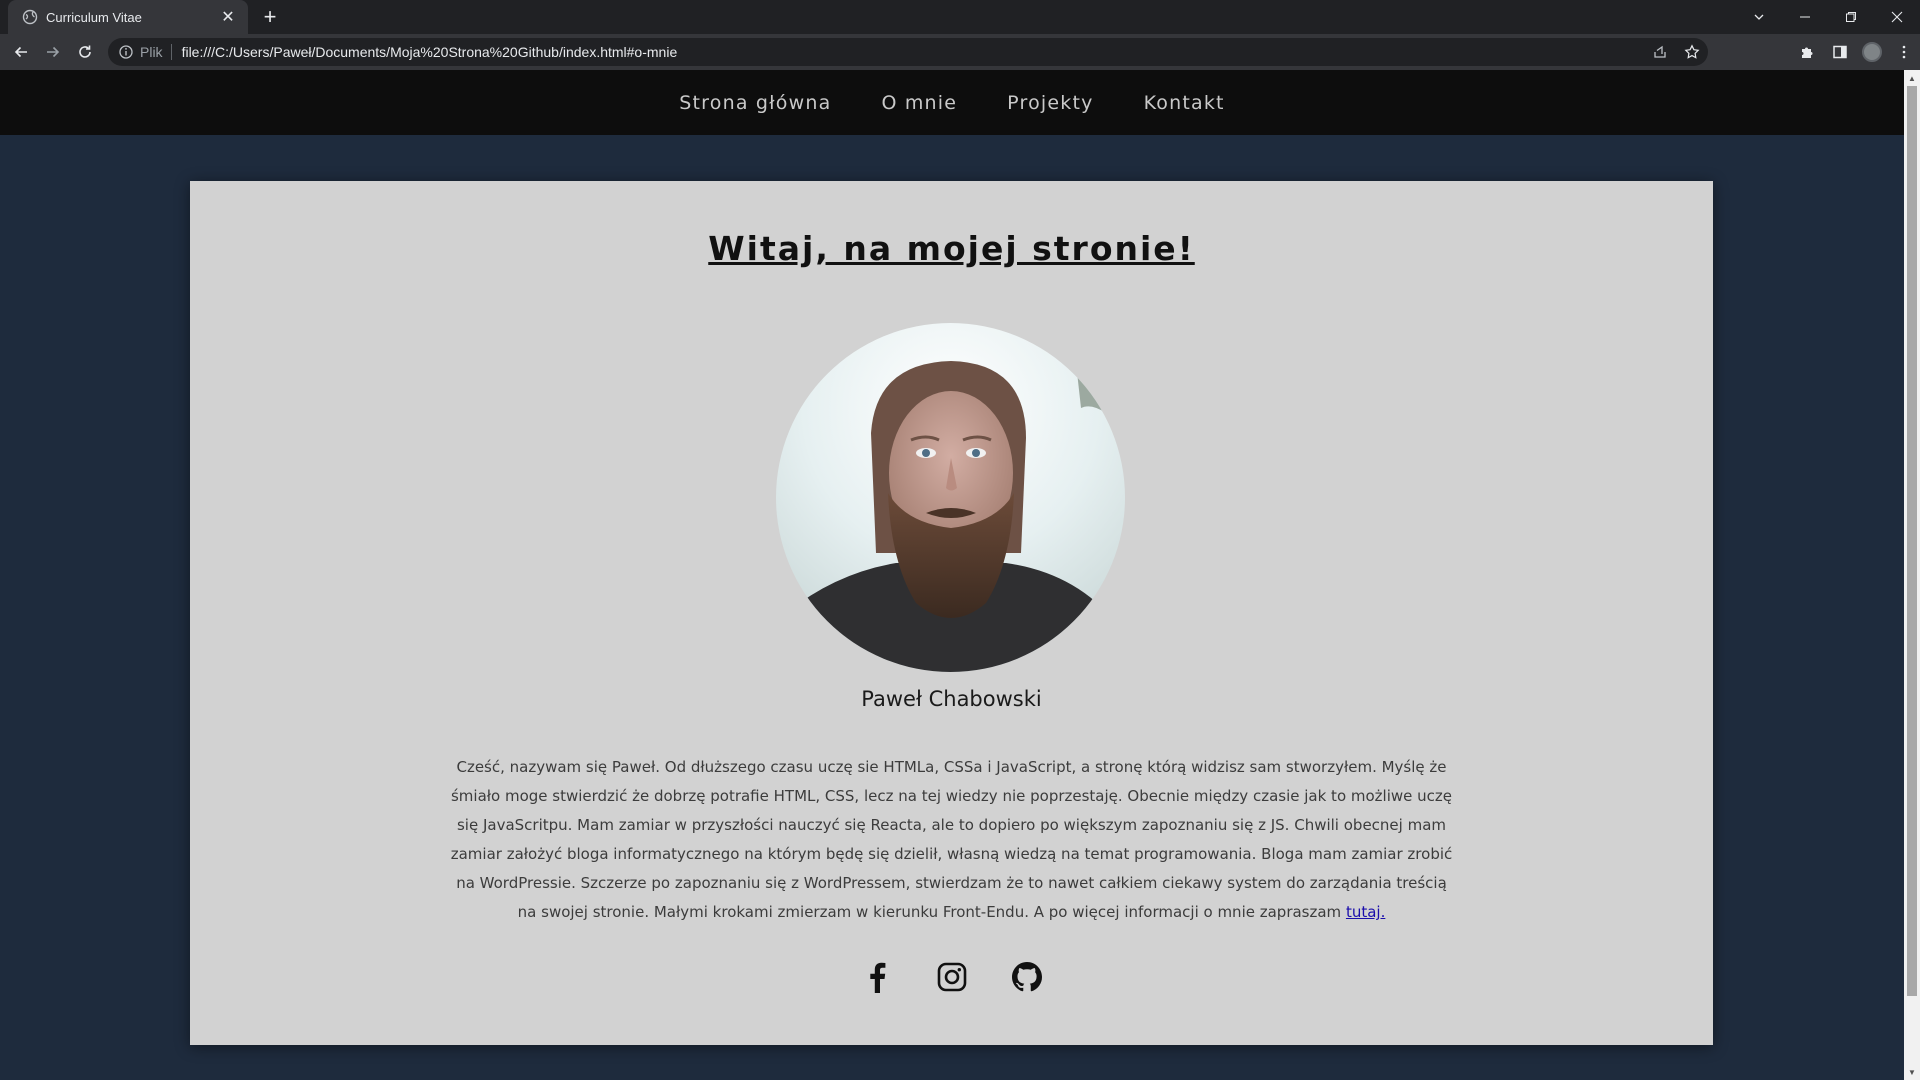 This screenshot has width=1920, height=1080. I want to click on profile-icon, so click(1872, 52).